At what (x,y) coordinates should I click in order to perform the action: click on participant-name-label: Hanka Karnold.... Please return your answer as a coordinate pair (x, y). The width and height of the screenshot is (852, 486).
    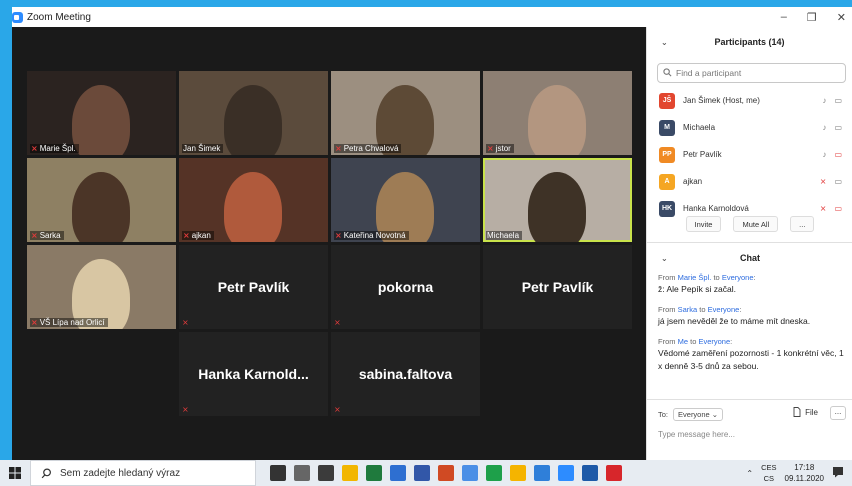
    Looking at the image, I should click on (253, 374).